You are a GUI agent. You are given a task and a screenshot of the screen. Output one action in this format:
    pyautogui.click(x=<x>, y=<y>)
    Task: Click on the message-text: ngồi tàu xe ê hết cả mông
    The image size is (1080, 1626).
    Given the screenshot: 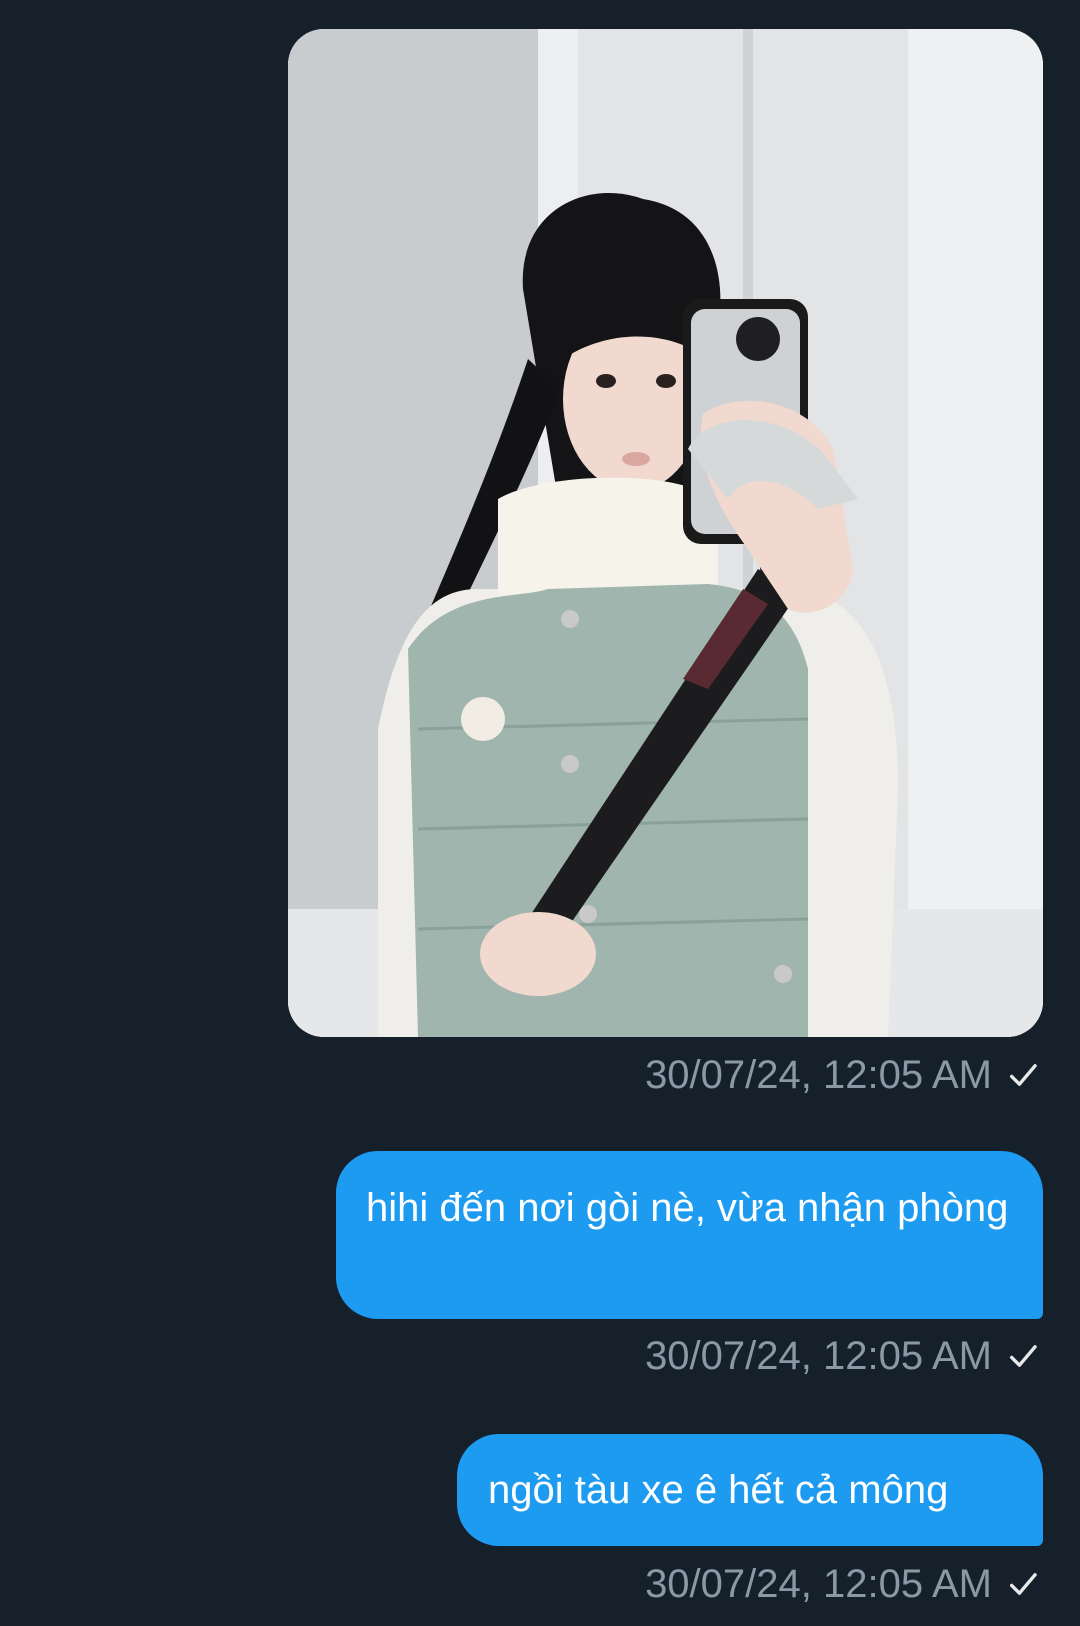 What is the action you would take?
    pyautogui.click(x=718, y=1490)
    